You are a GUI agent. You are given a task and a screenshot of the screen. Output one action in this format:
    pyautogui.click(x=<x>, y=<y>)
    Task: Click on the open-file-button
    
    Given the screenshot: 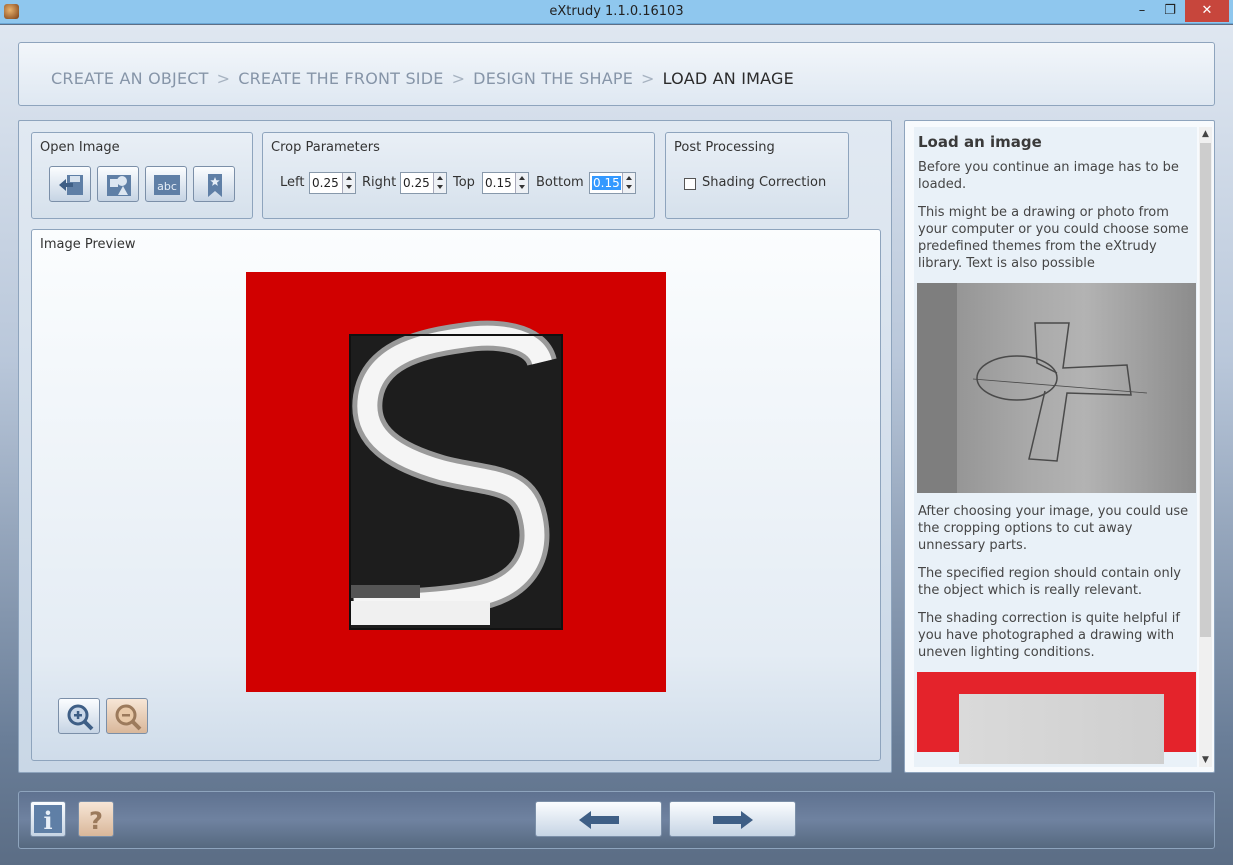 What is the action you would take?
    pyautogui.click(x=70, y=184)
    